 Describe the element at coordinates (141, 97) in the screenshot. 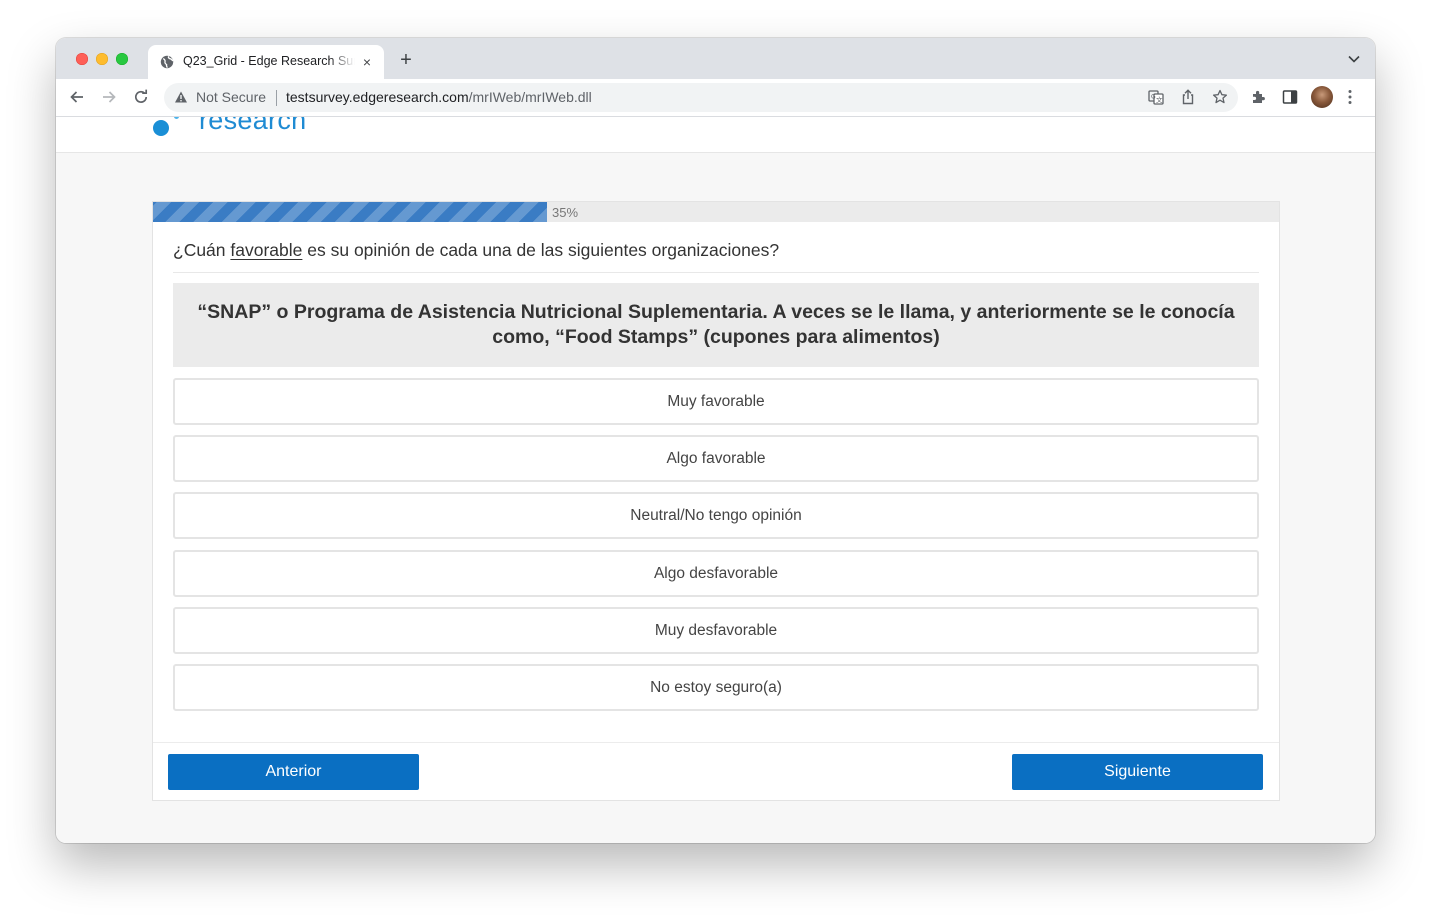

I see `reload-icon` at that location.